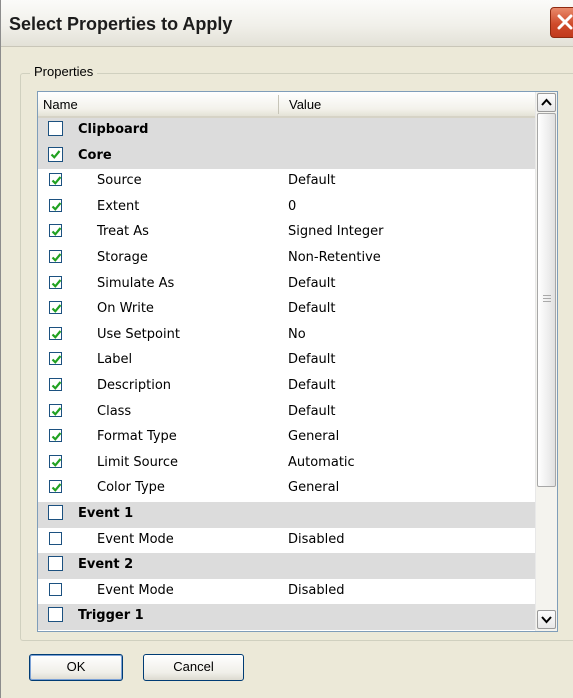  I want to click on category-label: Core, so click(95, 155).